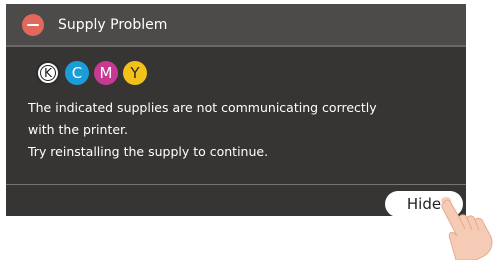 This screenshot has width=496, height=260. Describe the element at coordinates (236, 46) in the screenshot. I see `title-divider` at that location.